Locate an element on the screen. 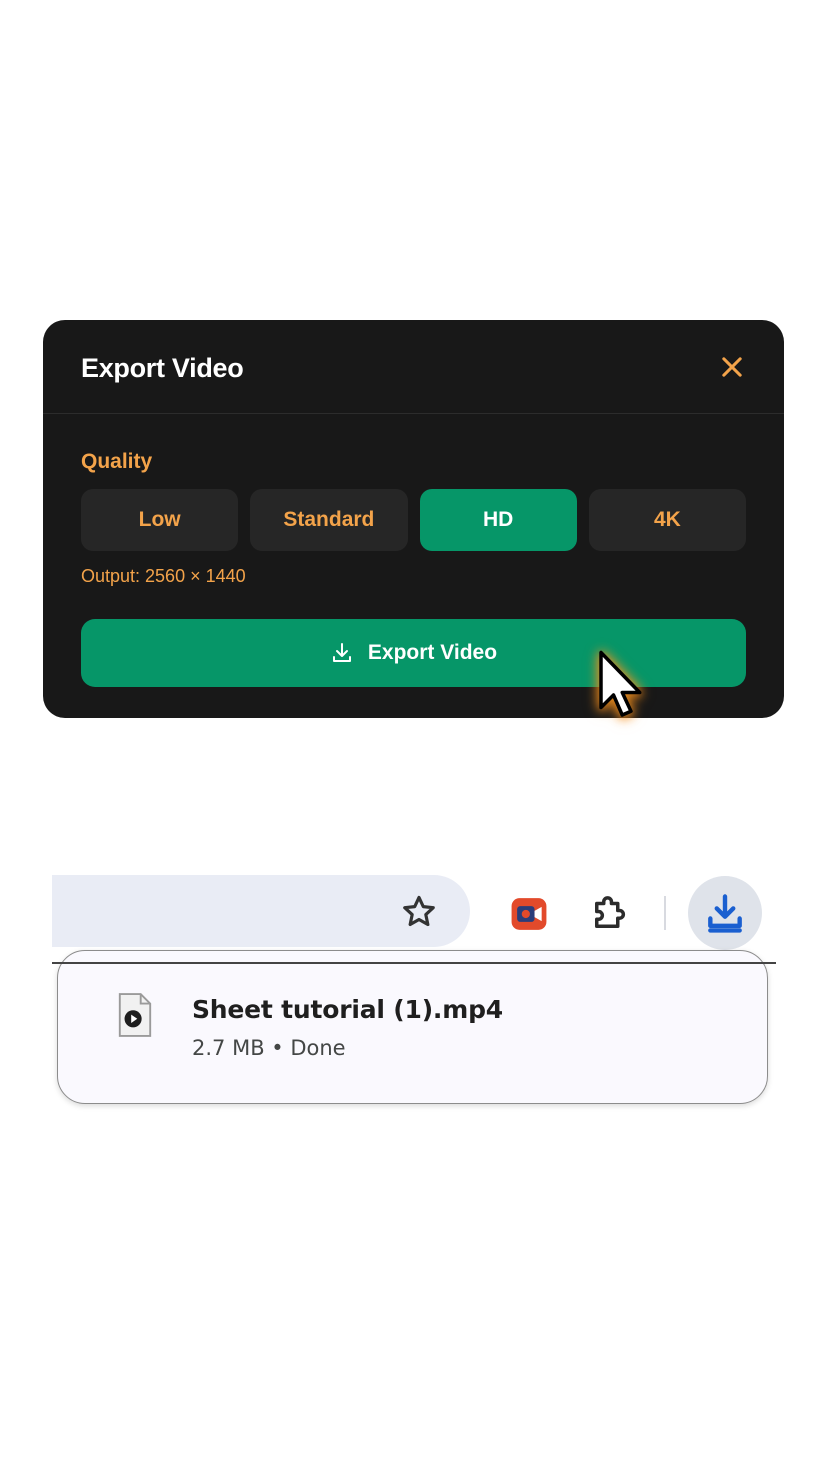 This screenshot has width=828, height=1472. quality-standard-button: Standard is located at coordinates (329, 520).